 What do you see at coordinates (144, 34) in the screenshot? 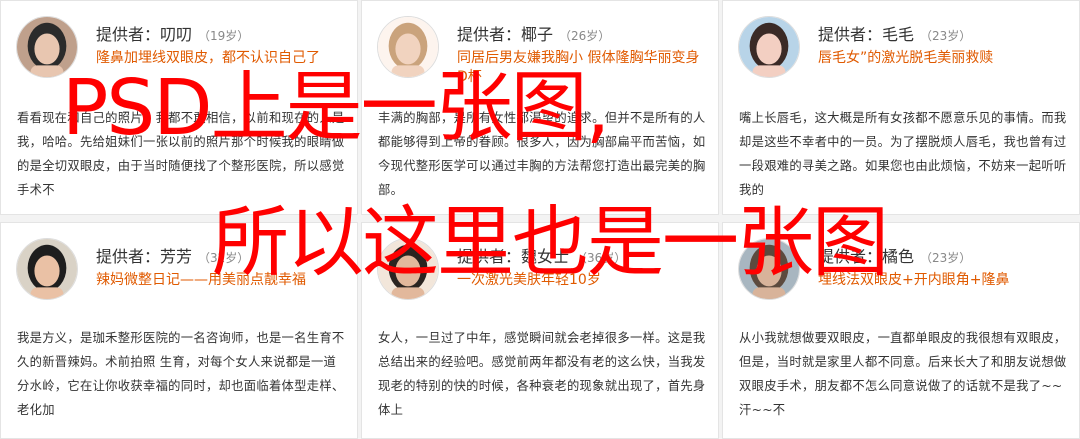
I see `provider-name: 提供者：叨叨` at bounding box center [144, 34].